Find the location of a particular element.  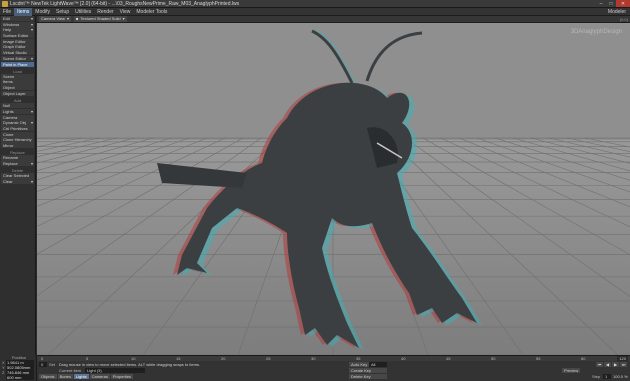

step-label: Step is located at coordinates (596, 376).